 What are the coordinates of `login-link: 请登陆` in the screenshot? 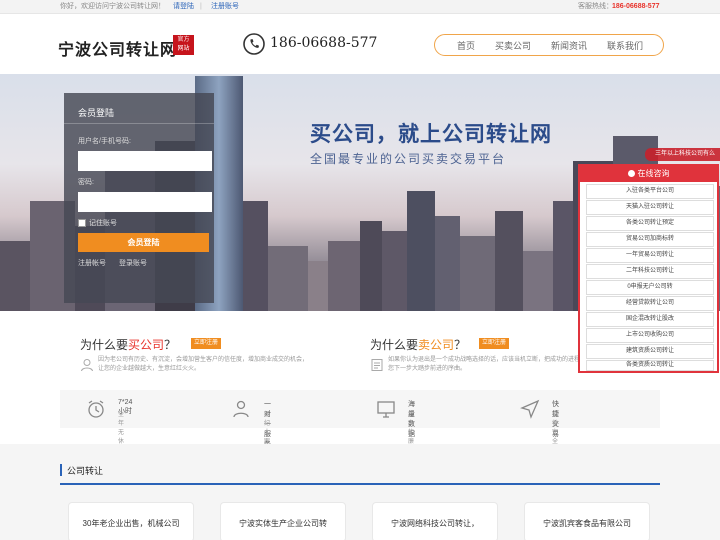 It's located at (183, 7).